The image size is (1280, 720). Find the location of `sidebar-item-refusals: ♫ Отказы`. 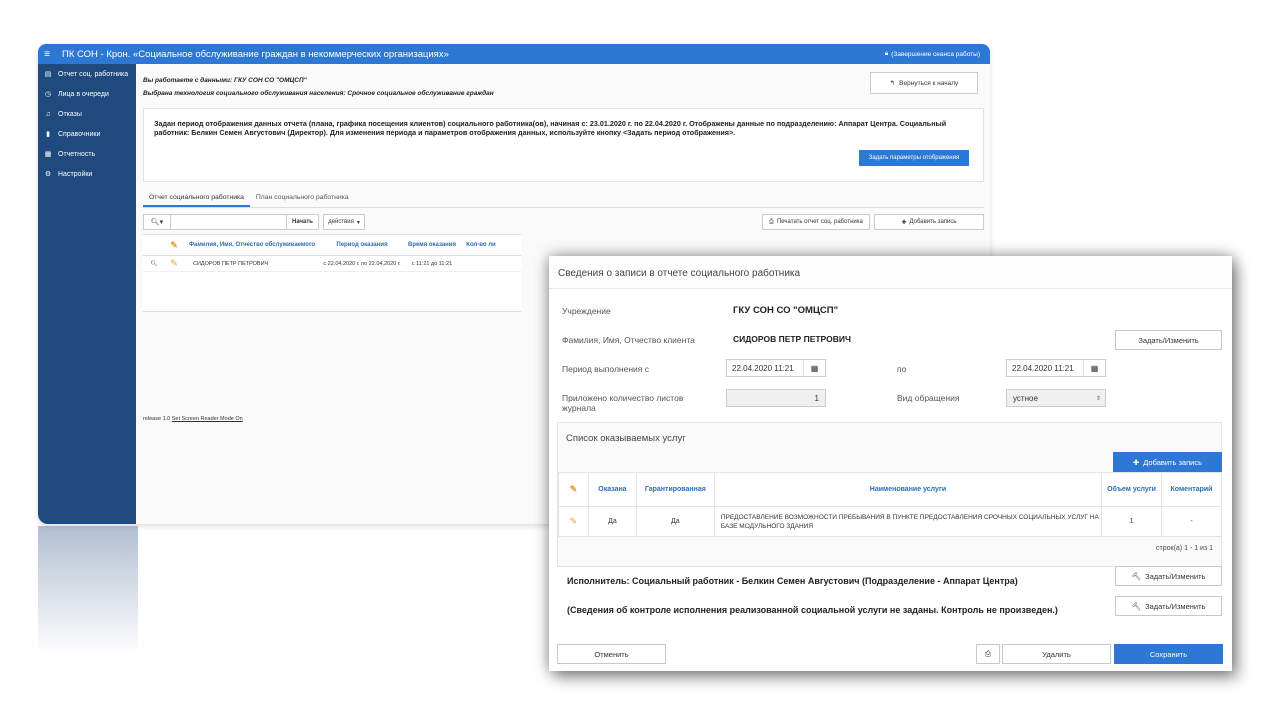

sidebar-item-refusals: ♫ Отказы is located at coordinates (87, 114).